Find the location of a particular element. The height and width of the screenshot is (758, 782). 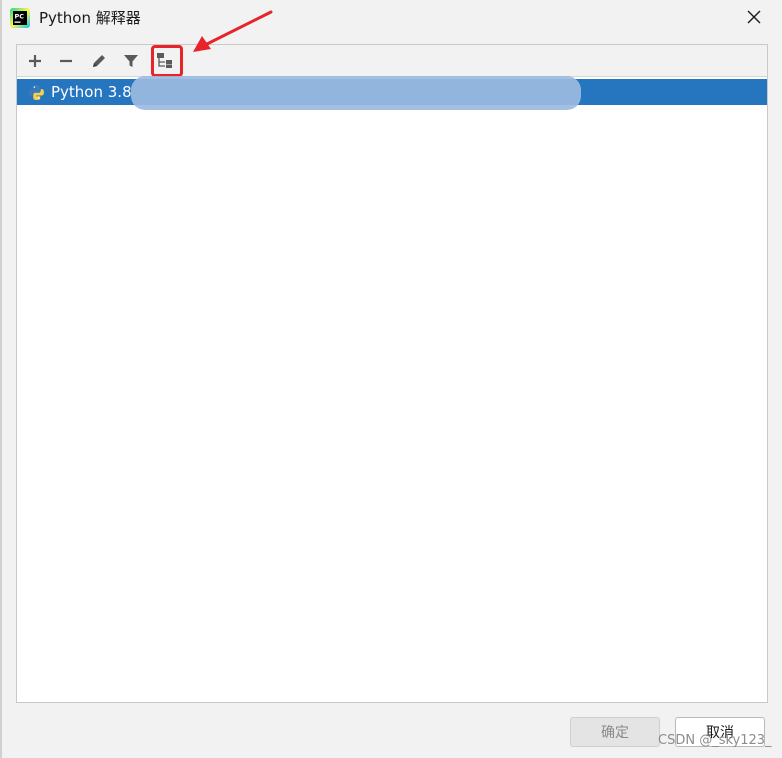

interpreter-name: Python 3.8 is located at coordinates (91, 92).